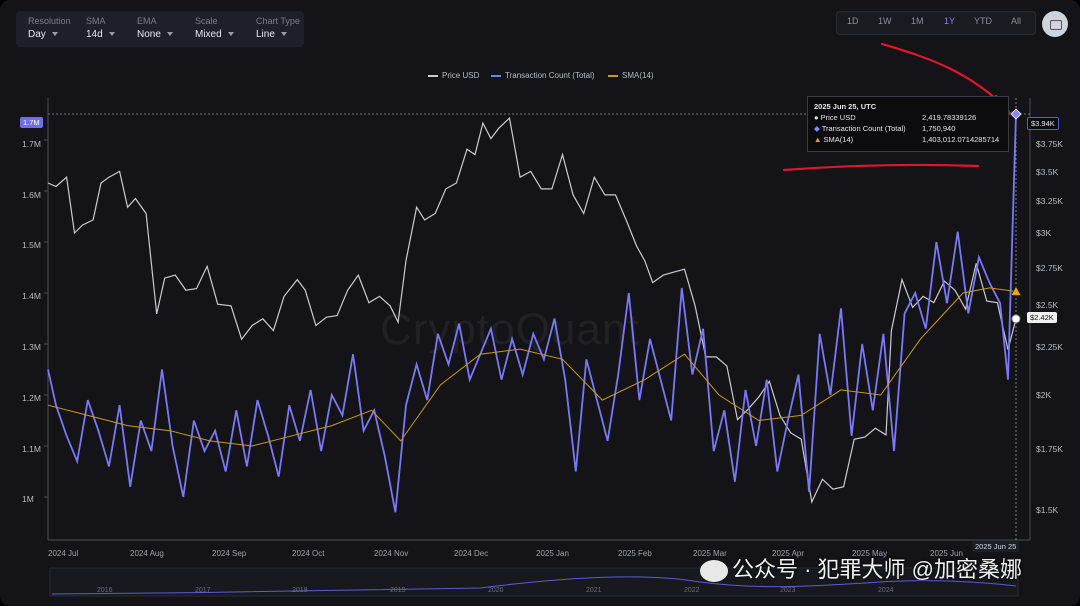 The width and height of the screenshot is (1080, 606). Describe the element at coordinates (1049, 347) in the screenshot. I see `y-right-tick-2-25k: $2.25K` at that location.